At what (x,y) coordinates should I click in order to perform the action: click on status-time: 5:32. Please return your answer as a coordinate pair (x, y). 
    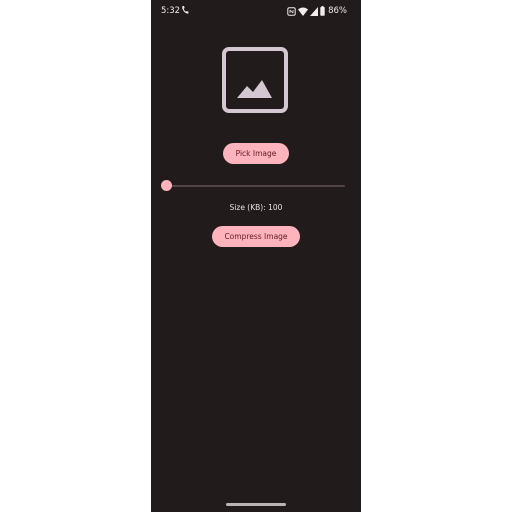
    Looking at the image, I should click on (171, 11).